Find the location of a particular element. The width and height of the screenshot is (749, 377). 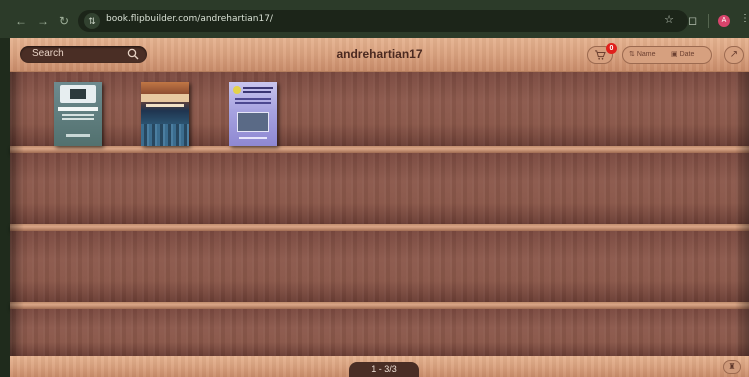

institution-logo-icon is located at coordinates (237, 90).